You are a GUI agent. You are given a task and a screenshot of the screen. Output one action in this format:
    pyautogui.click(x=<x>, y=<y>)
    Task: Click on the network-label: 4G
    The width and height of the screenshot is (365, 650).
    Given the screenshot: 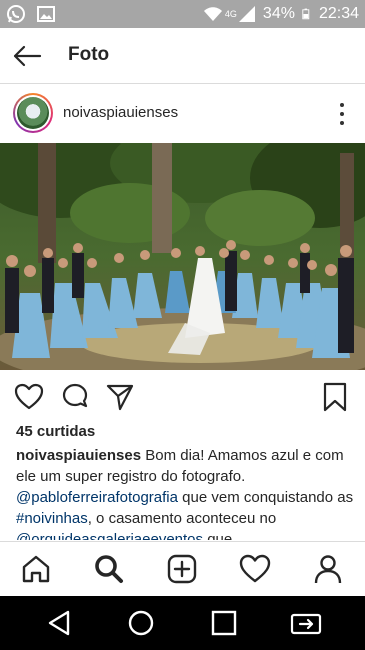 What is the action you would take?
    pyautogui.click(x=230, y=14)
    